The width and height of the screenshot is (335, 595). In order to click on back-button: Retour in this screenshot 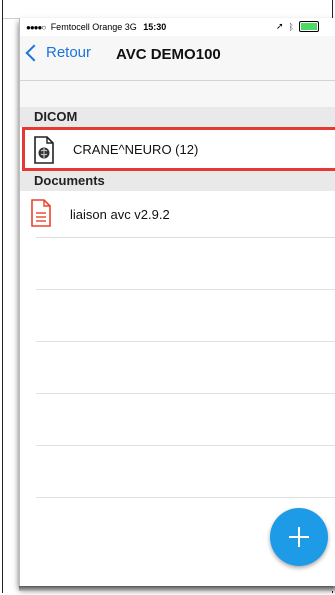, I will do `click(58, 53)`.